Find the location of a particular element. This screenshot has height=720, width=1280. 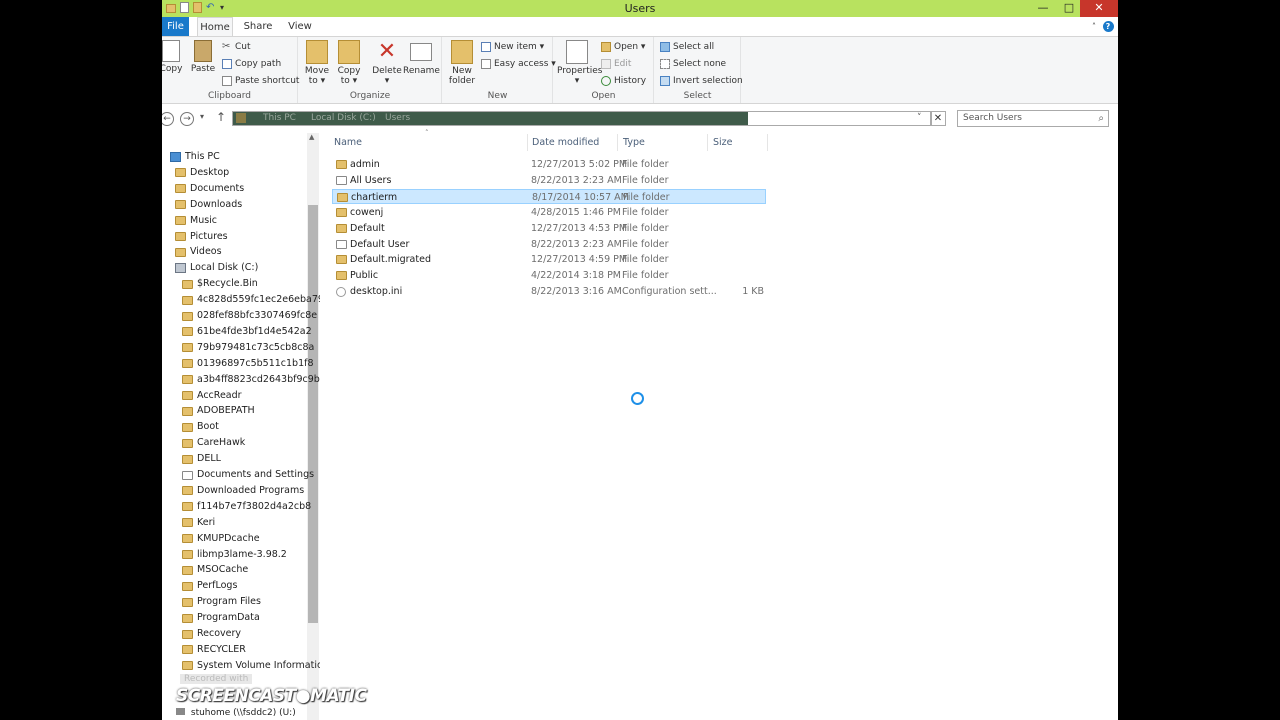

breadcrumb-item: Local Disk (C:) is located at coordinates (343, 118).